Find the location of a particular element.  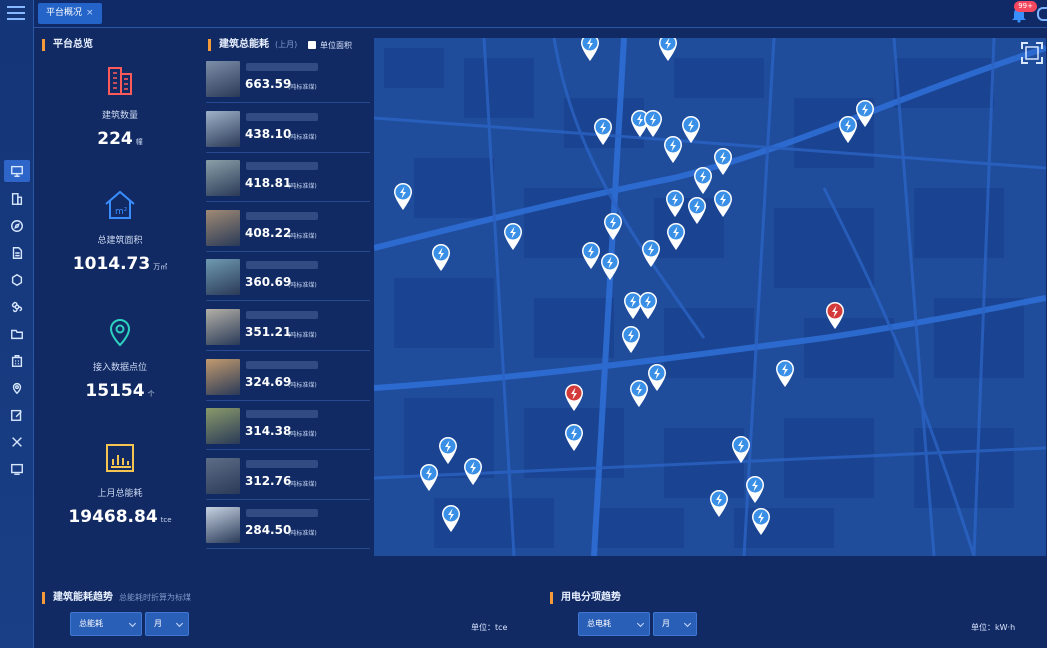

logout-icon is located at coordinates (1042, 14).